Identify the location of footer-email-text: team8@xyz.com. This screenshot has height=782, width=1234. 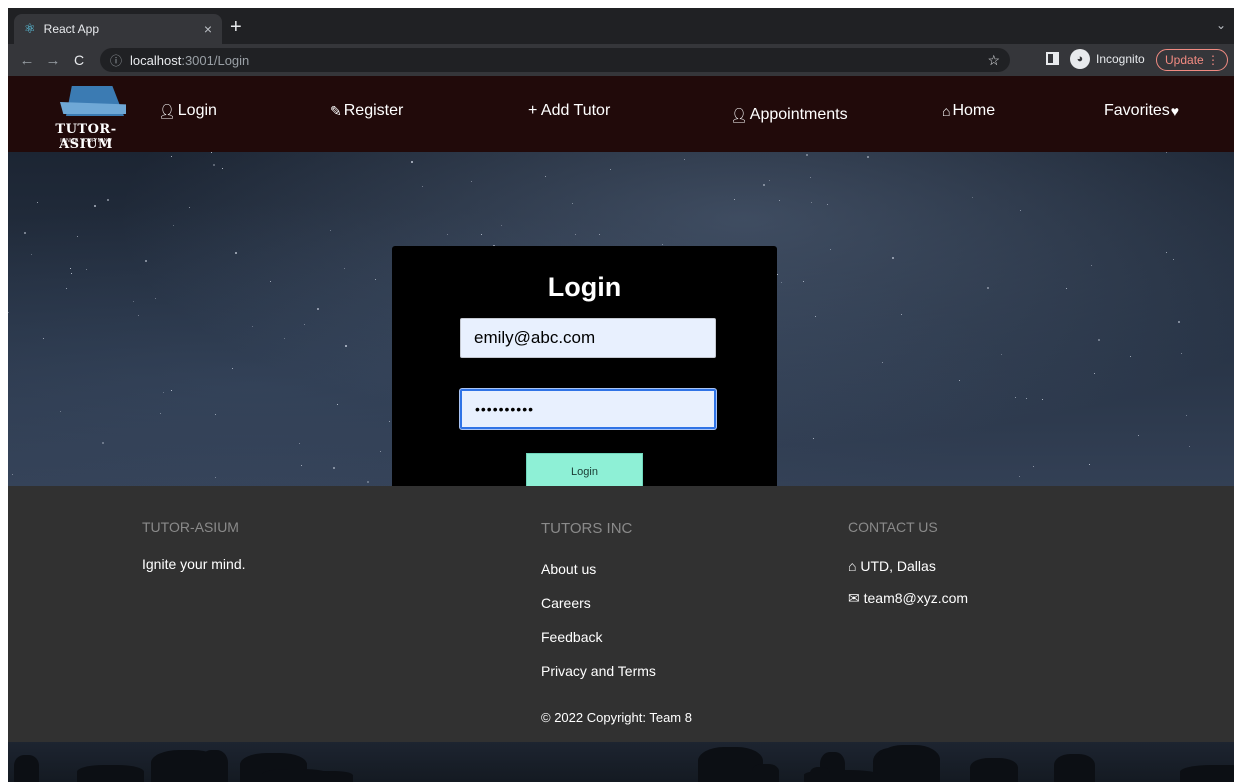
(916, 598).